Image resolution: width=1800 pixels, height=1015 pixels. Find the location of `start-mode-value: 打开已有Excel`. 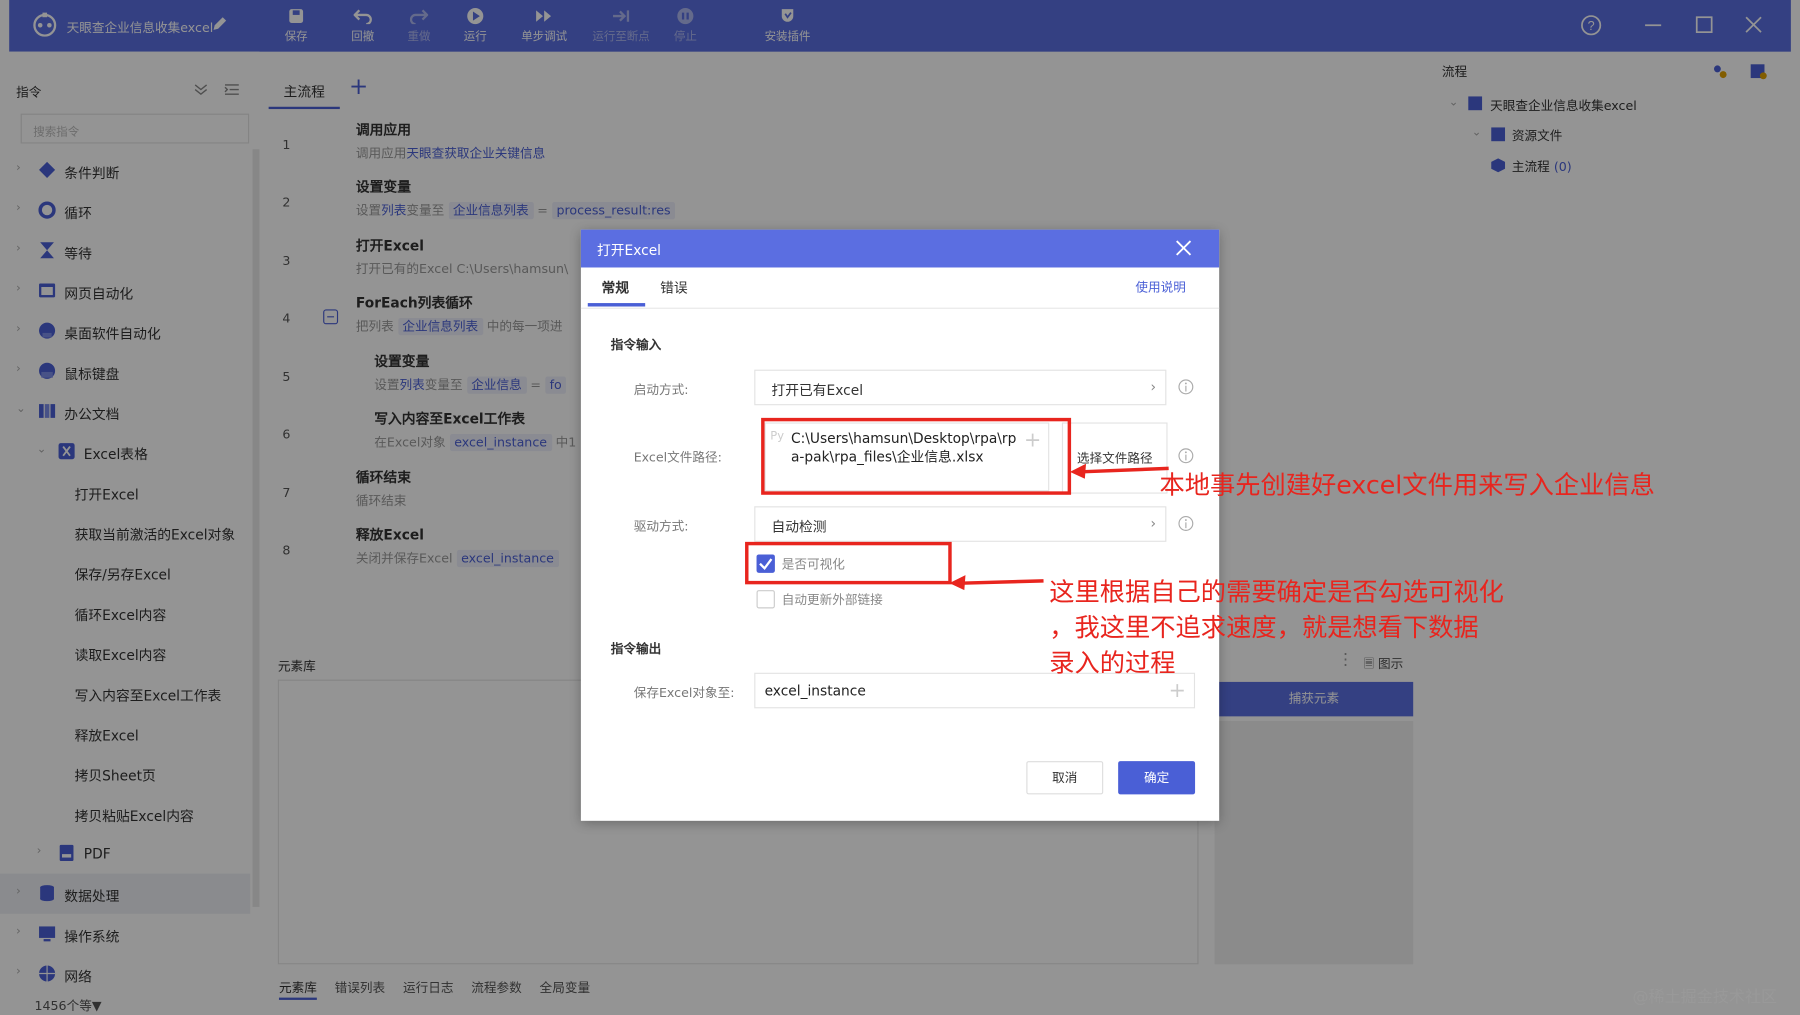

start-mode-value: 打开已有Excel is located at coordinates (817, 390).